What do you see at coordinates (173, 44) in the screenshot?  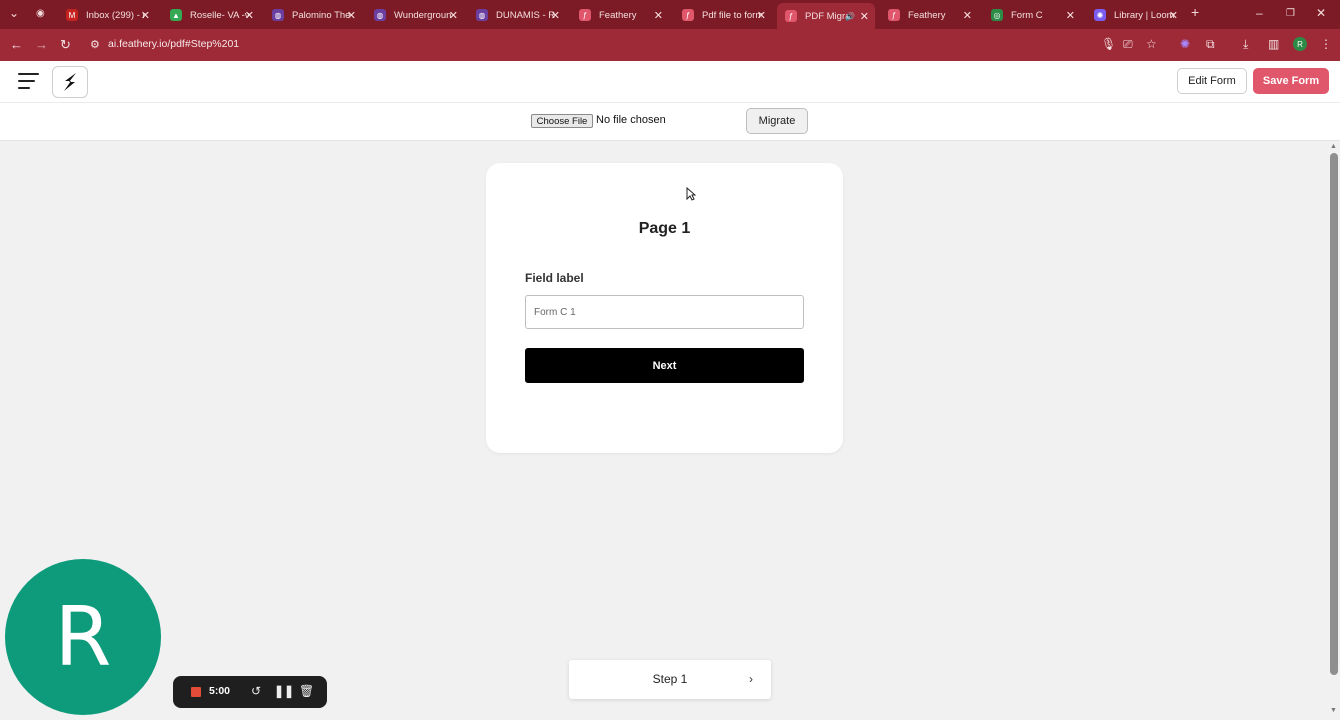 I see `url-field: ai.feathery.io/pdf#Step%201` at bounding box center [173, 44].